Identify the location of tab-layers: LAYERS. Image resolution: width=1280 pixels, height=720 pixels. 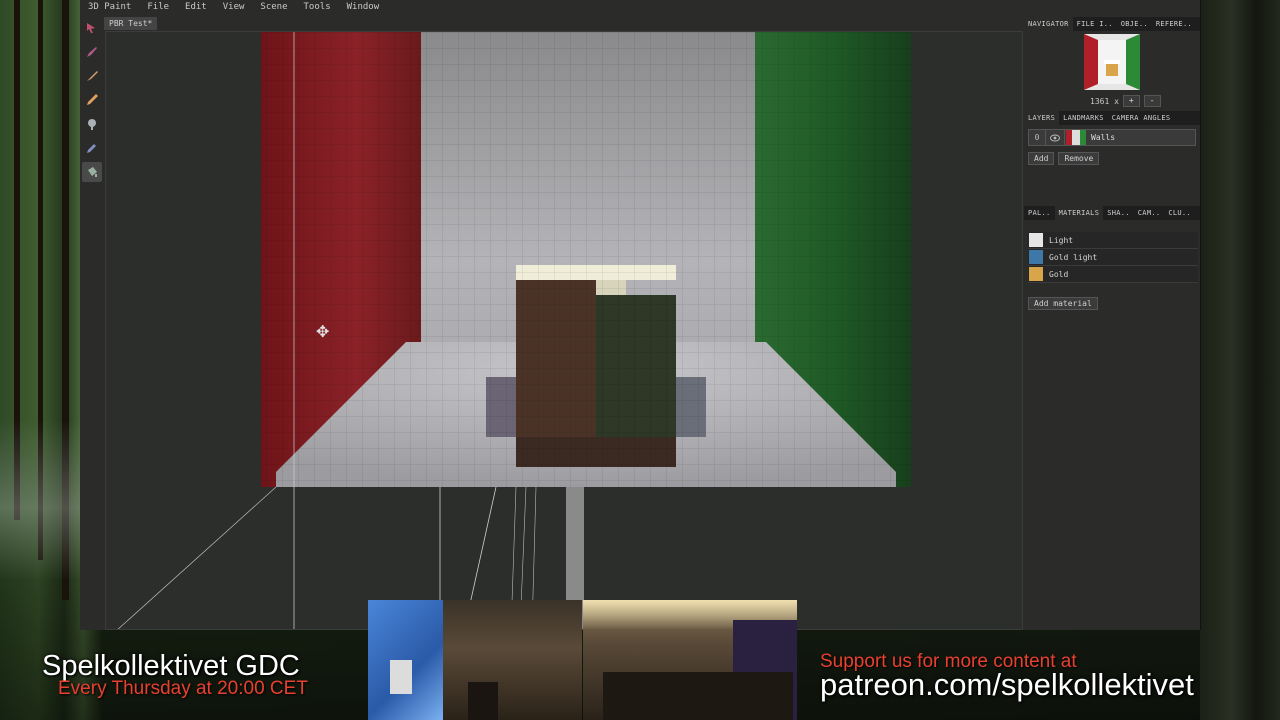
(1042, 118).